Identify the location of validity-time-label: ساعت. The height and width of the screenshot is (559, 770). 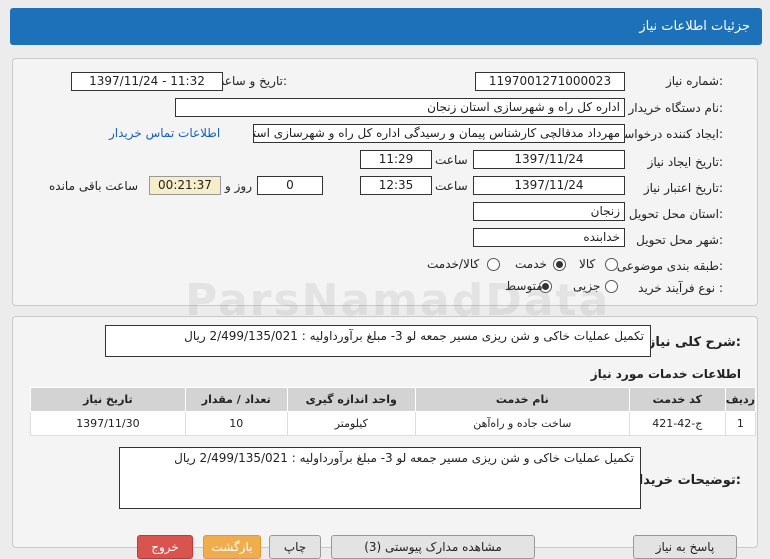
(451, 186).